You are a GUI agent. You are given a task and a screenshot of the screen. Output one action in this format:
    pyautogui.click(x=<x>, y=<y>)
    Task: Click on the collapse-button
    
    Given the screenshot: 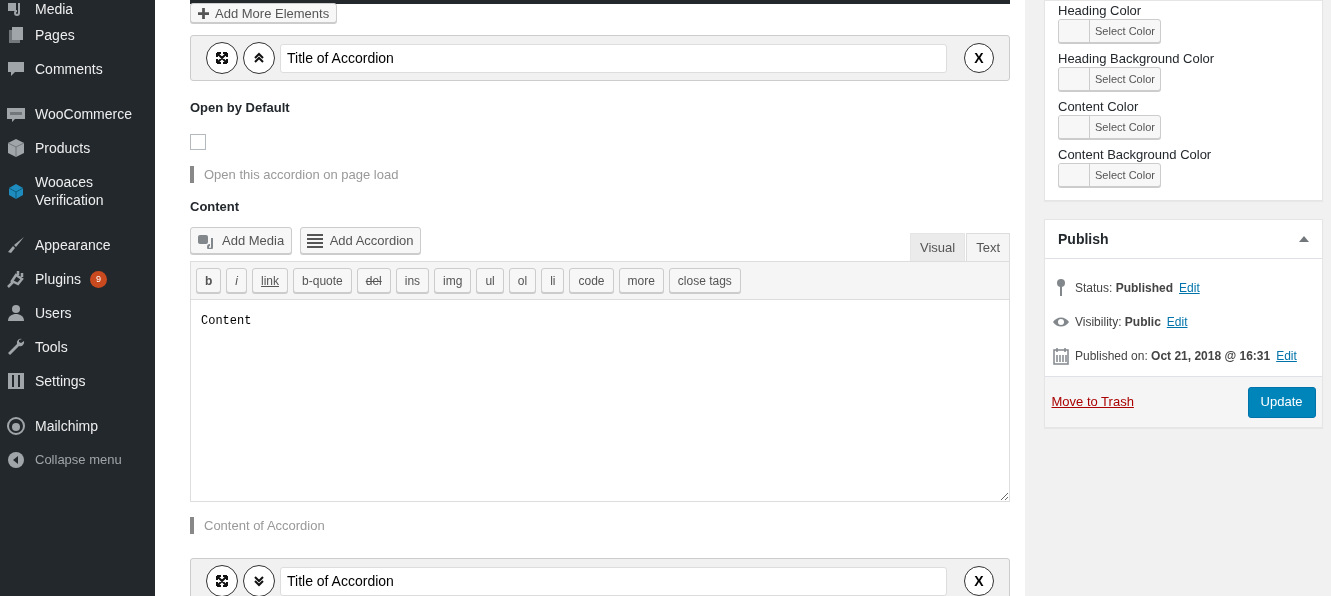 What is the action you would take?
    pyautogui.click(x=259, y=58)
    